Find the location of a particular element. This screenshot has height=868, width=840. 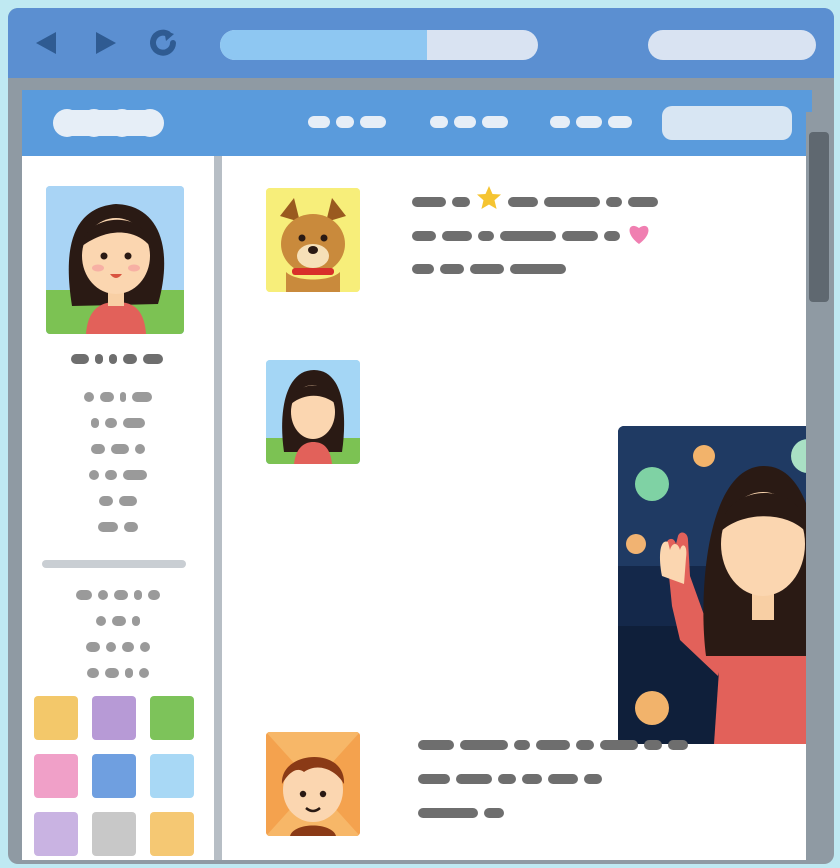

profile-photo is located at coordinates (115, 260).